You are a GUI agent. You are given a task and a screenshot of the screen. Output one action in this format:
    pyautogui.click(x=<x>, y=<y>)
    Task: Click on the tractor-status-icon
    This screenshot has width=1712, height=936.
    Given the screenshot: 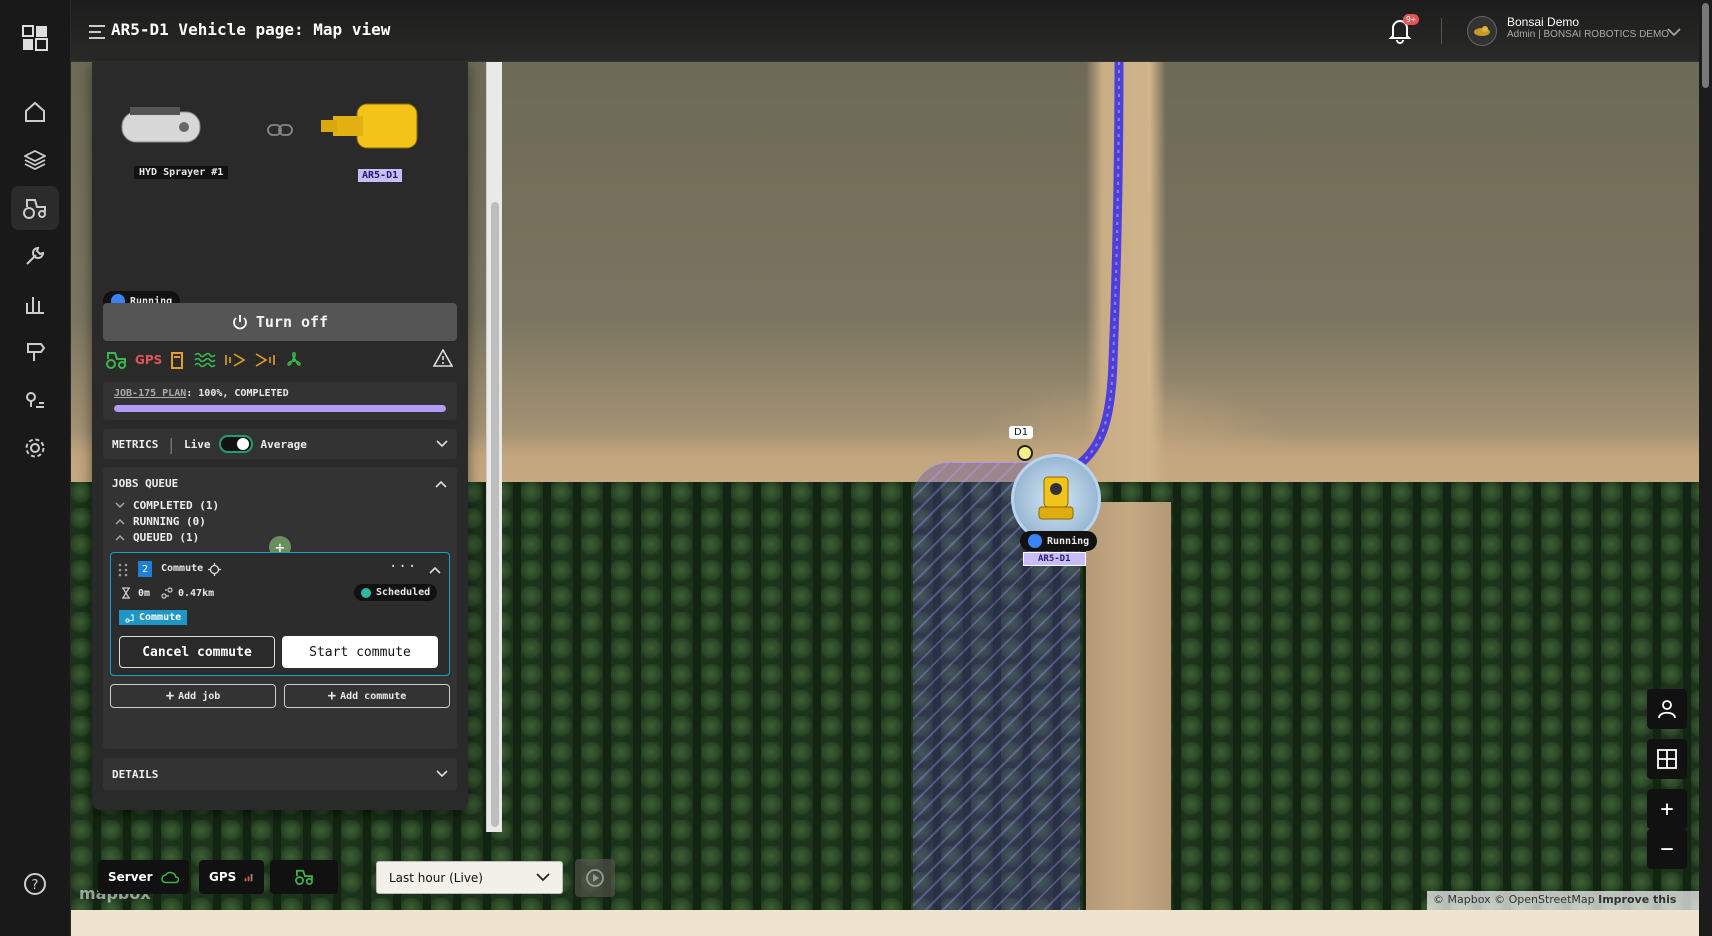 What is the action you would take?
    pyautogui.click(x=116, y=360)
    